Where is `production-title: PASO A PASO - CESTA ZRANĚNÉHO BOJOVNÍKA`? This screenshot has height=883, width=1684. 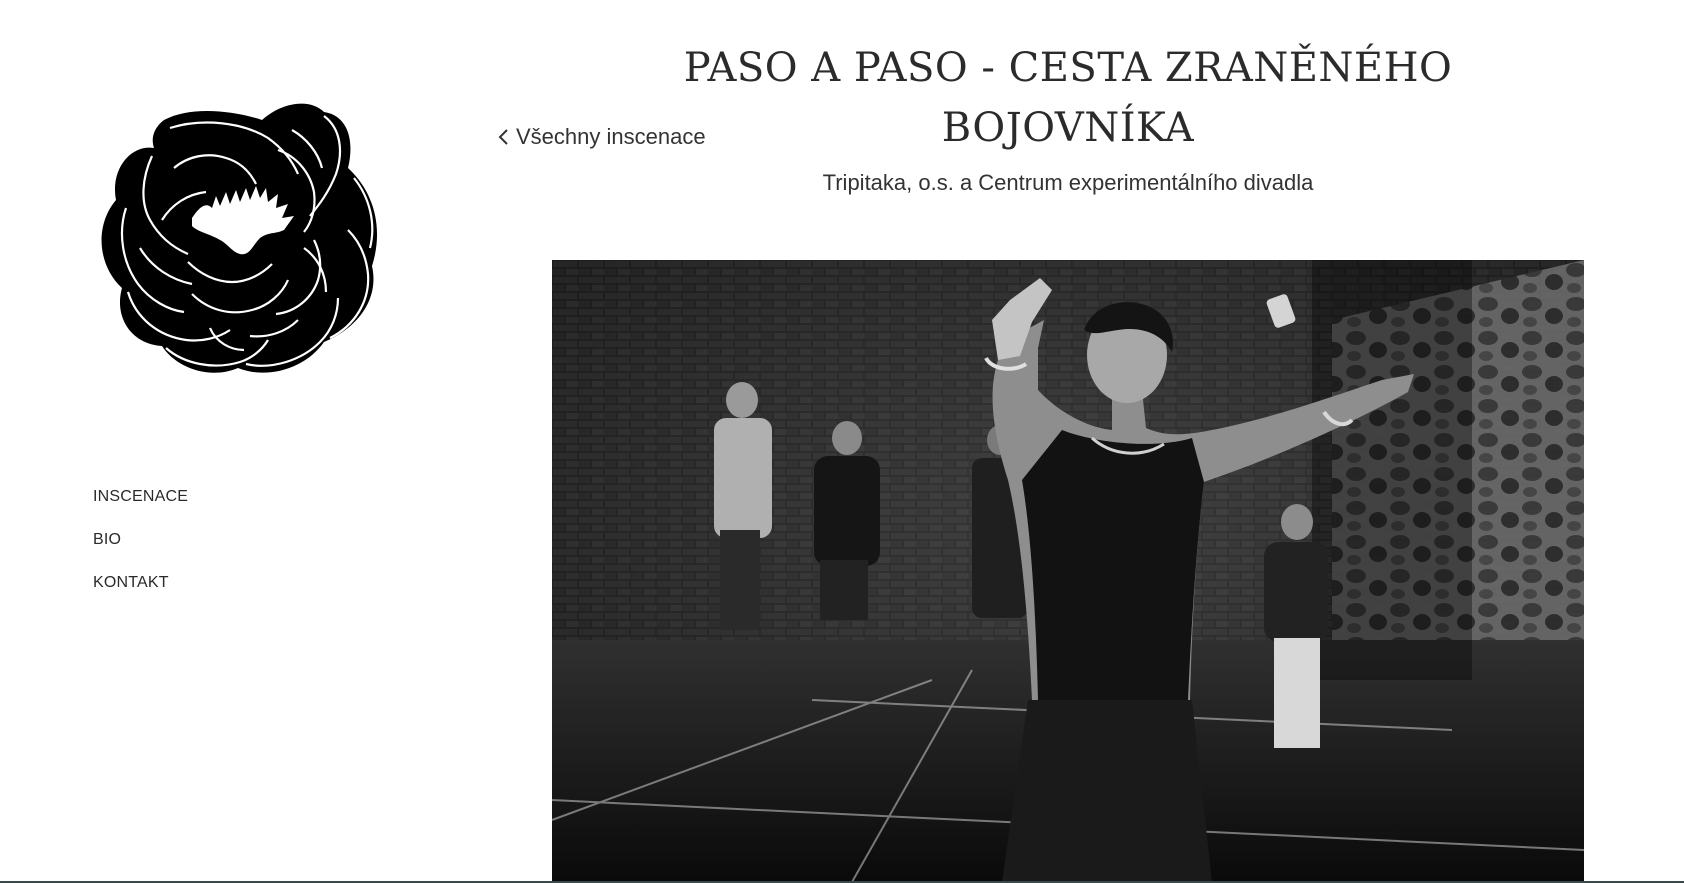
production-title: PASO A PASO - CESTA ZRANĚNÉHO BOJOVNÍKA is located at coordinates (1068, 98).